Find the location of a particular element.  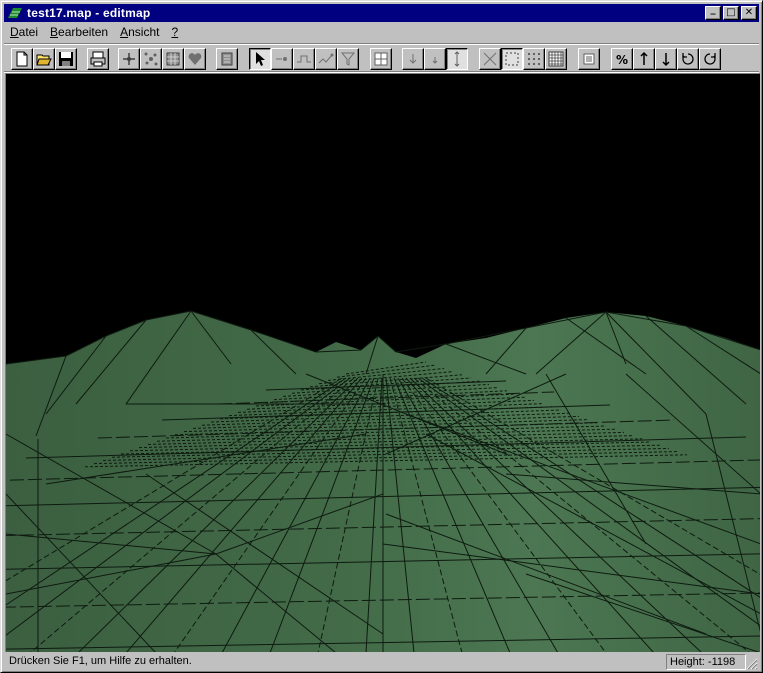

layers-button is located at coordinates (589, 59).